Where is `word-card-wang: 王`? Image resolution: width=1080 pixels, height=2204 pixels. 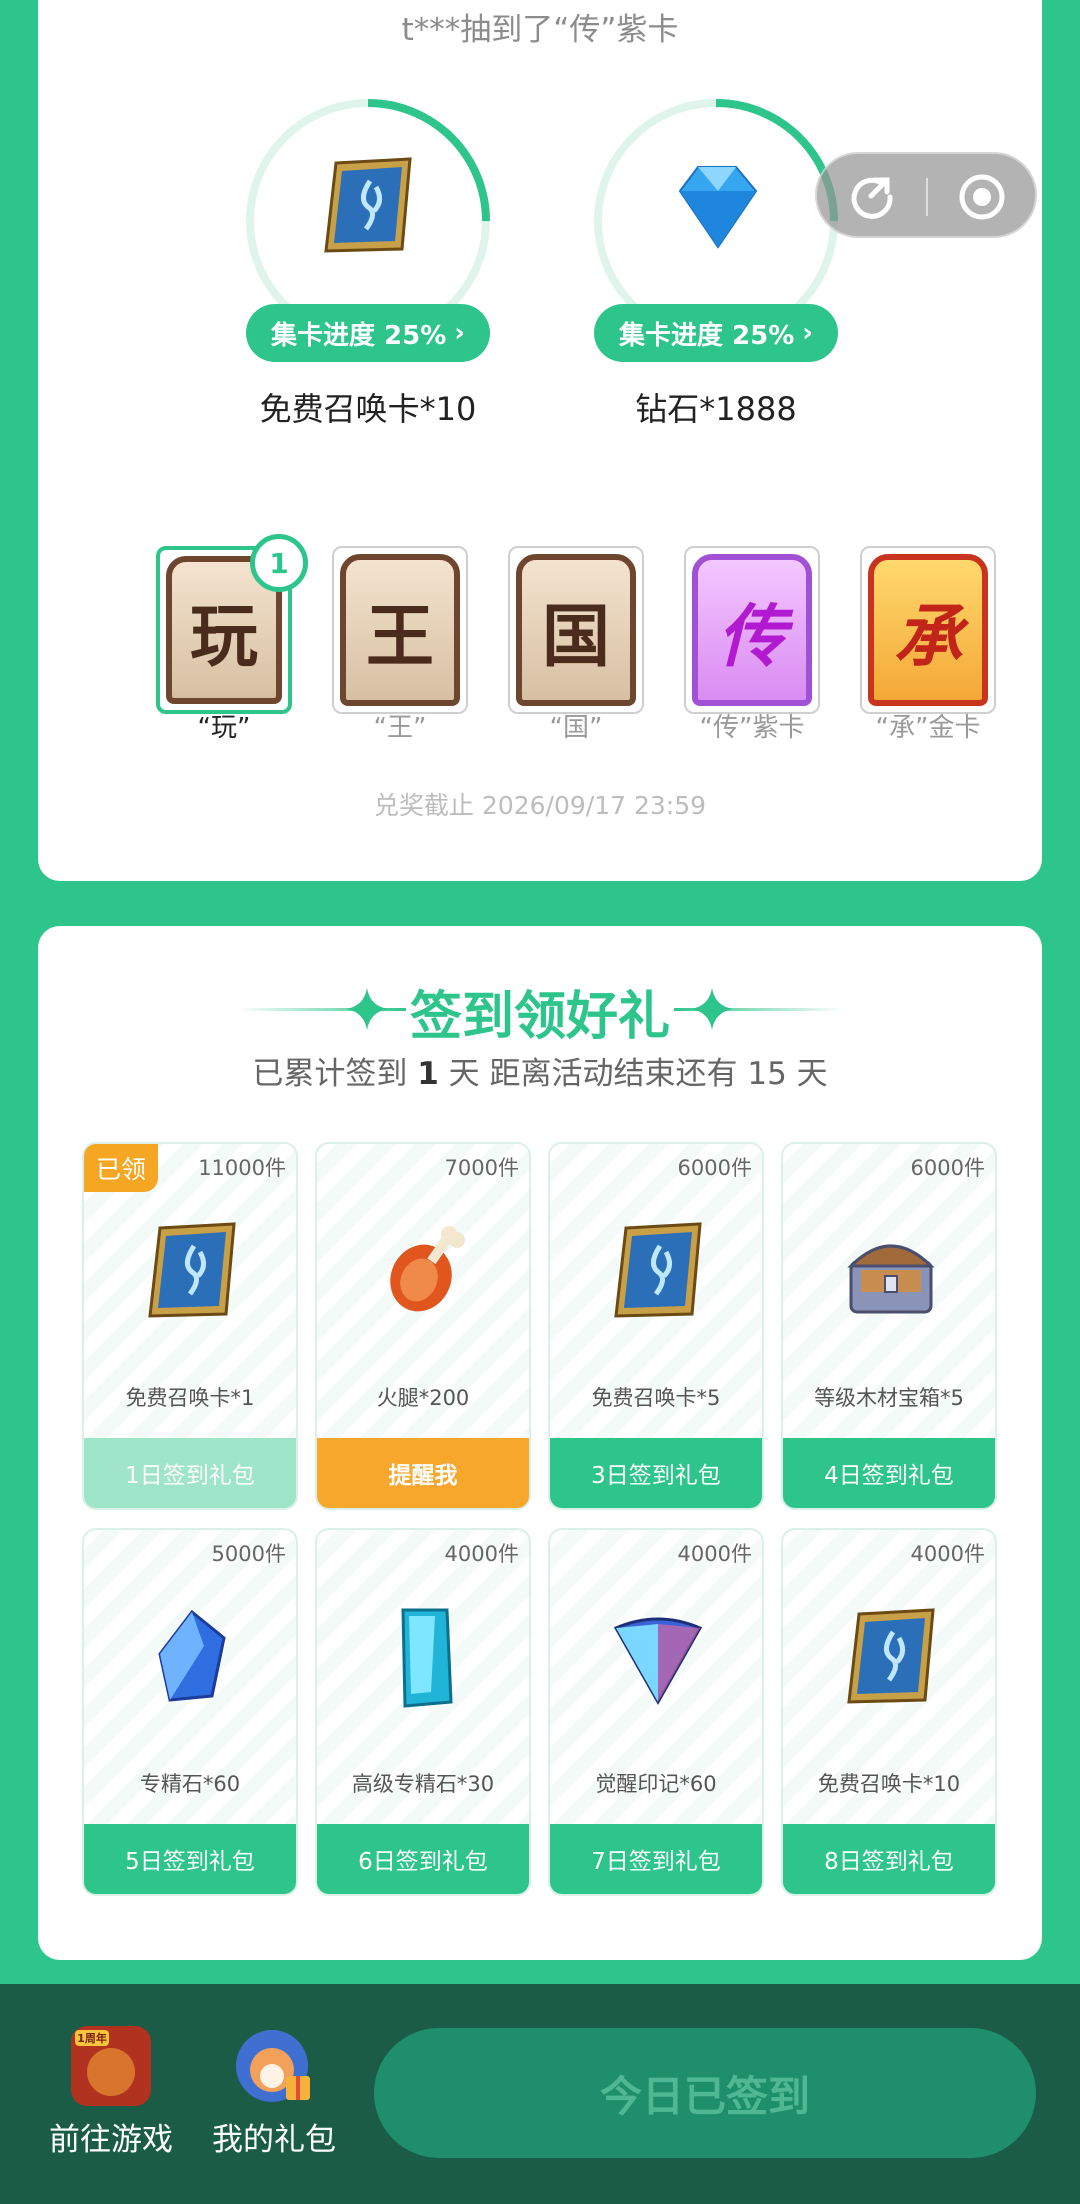
word-card-wang: 王 is located at coordinates (400, 630).